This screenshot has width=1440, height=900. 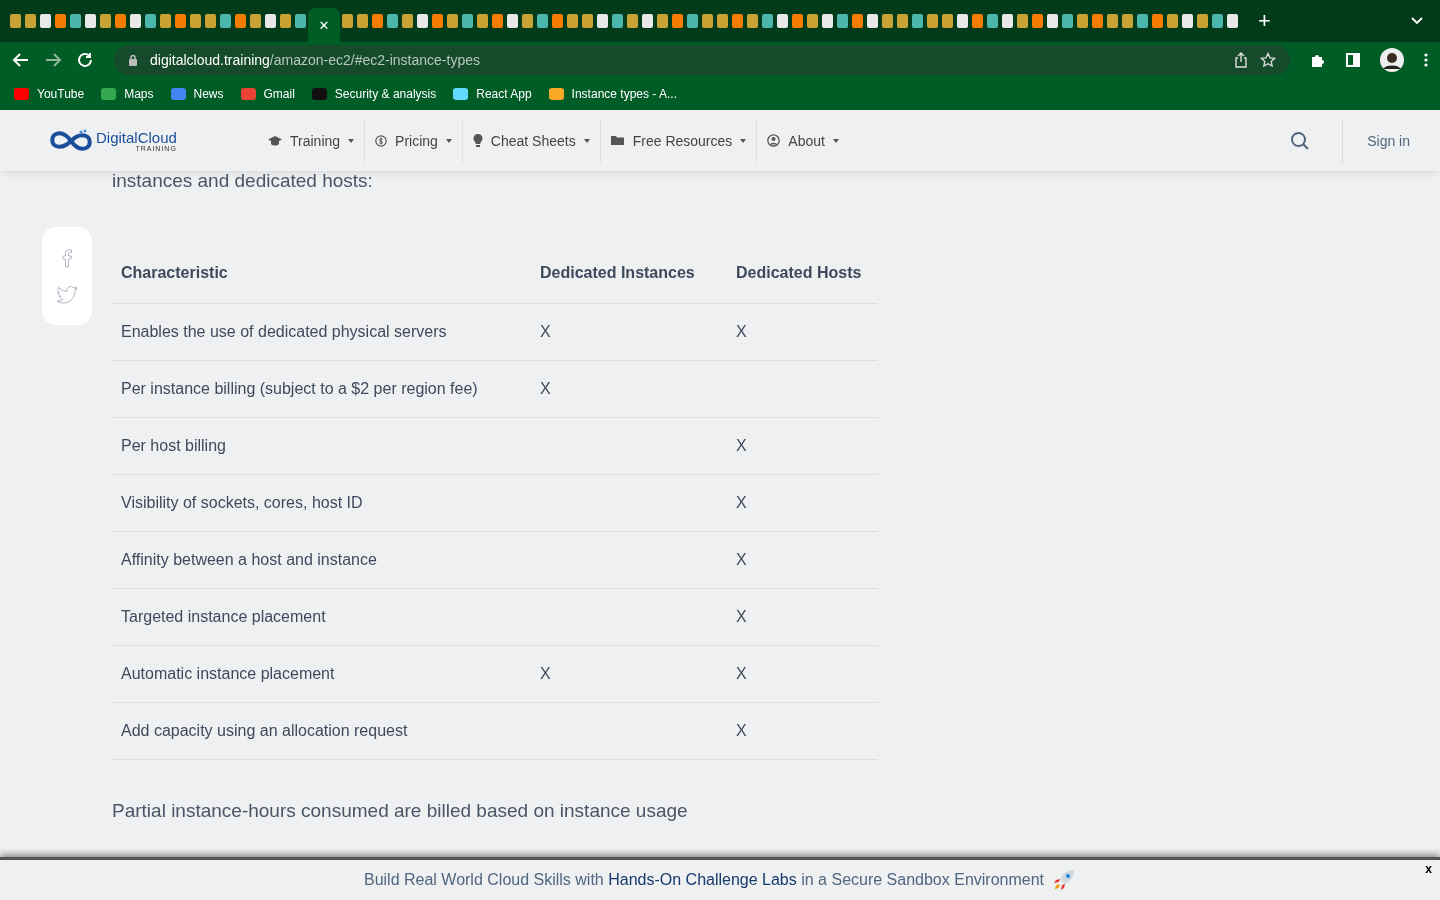 What do you see at coordinates (315, 60) in the screenshot?
I see `url-text: digitalcloud.training/amazon-ec2/#ec2-instance-types` at bounding box center [315, 60].